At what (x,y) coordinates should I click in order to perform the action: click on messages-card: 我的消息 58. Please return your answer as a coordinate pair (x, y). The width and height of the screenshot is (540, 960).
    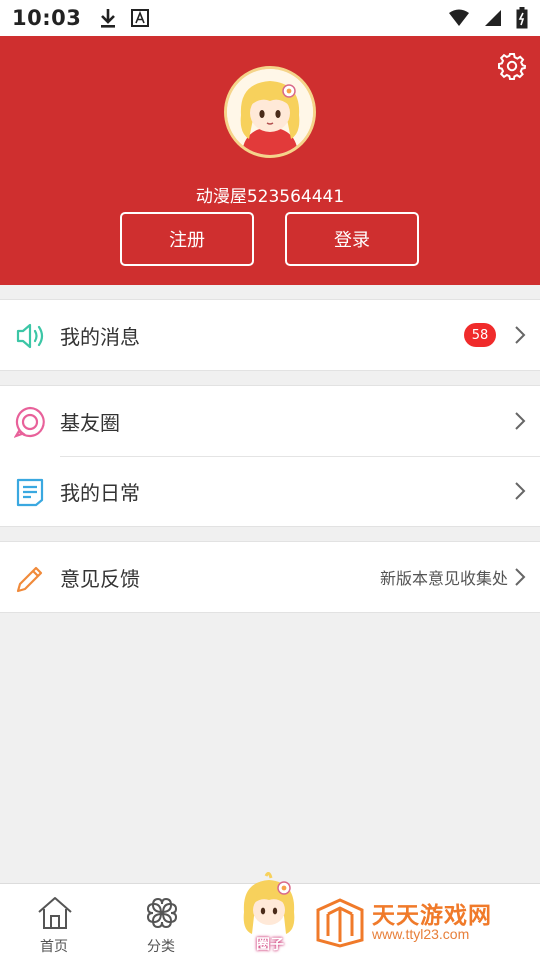
    Looking at the image, I should click on (270, 335).